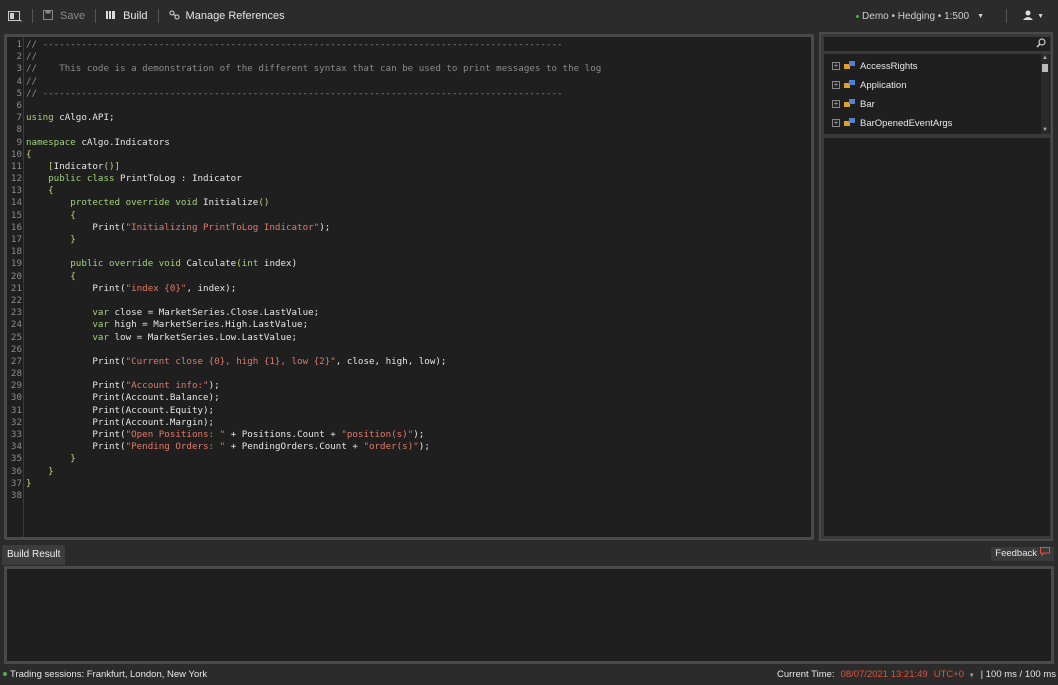 The width and height of the screenshot is (1058, 685). Describe the element at coordinates (27, 484) in the screenshot. I see `line-text: }` at that location.